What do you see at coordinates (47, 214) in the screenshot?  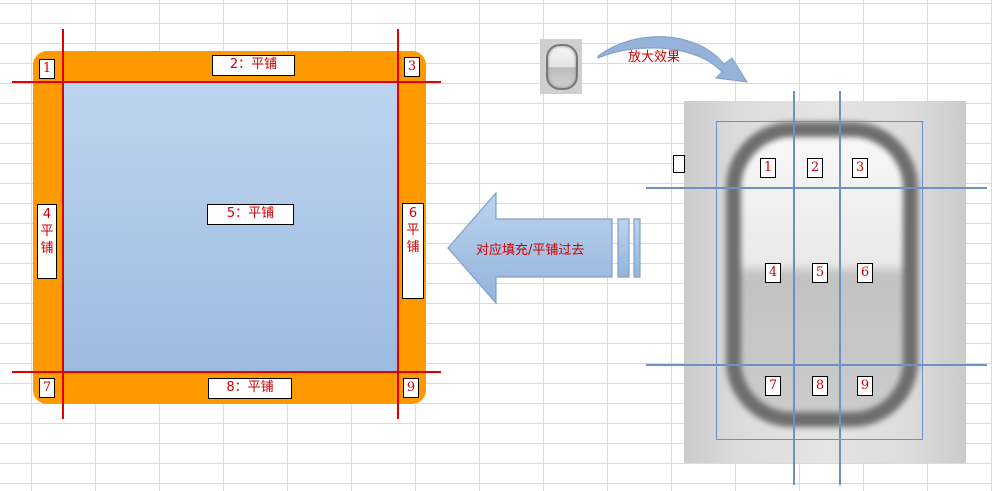 I see `left-edge-label-number: 4` at bounding box center [47, 214].